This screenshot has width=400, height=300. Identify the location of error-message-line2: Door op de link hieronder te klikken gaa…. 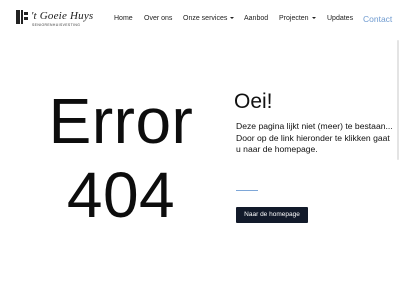
(313, 143).